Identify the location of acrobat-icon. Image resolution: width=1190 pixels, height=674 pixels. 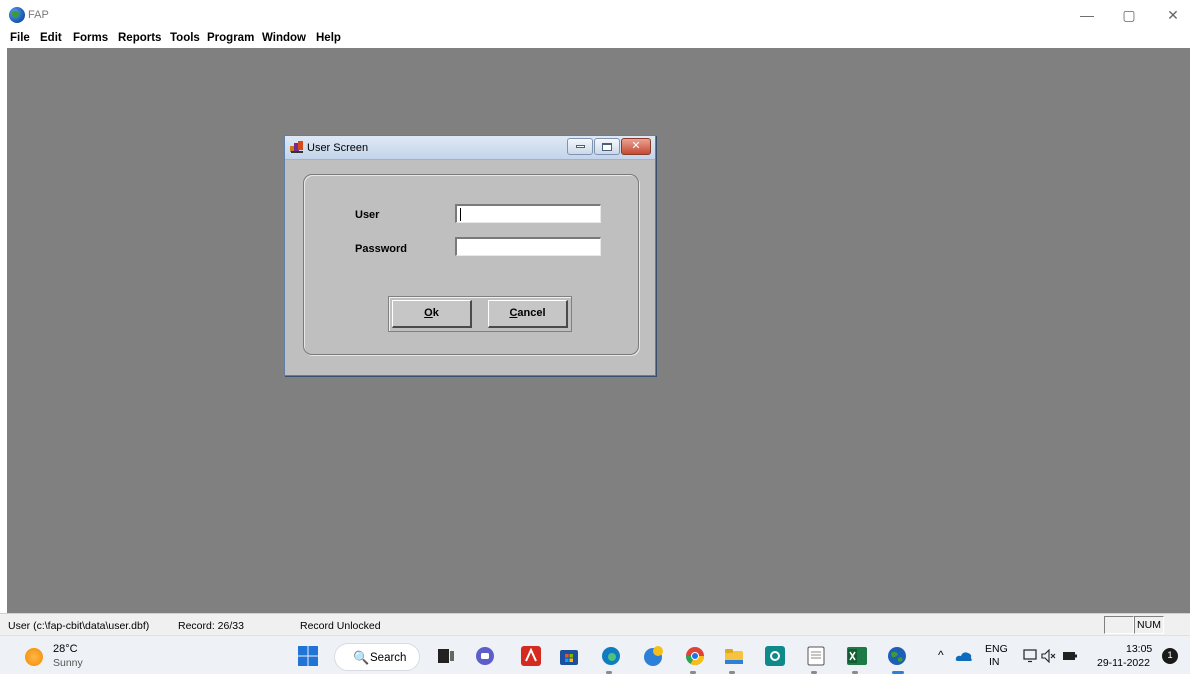
(531, 656).